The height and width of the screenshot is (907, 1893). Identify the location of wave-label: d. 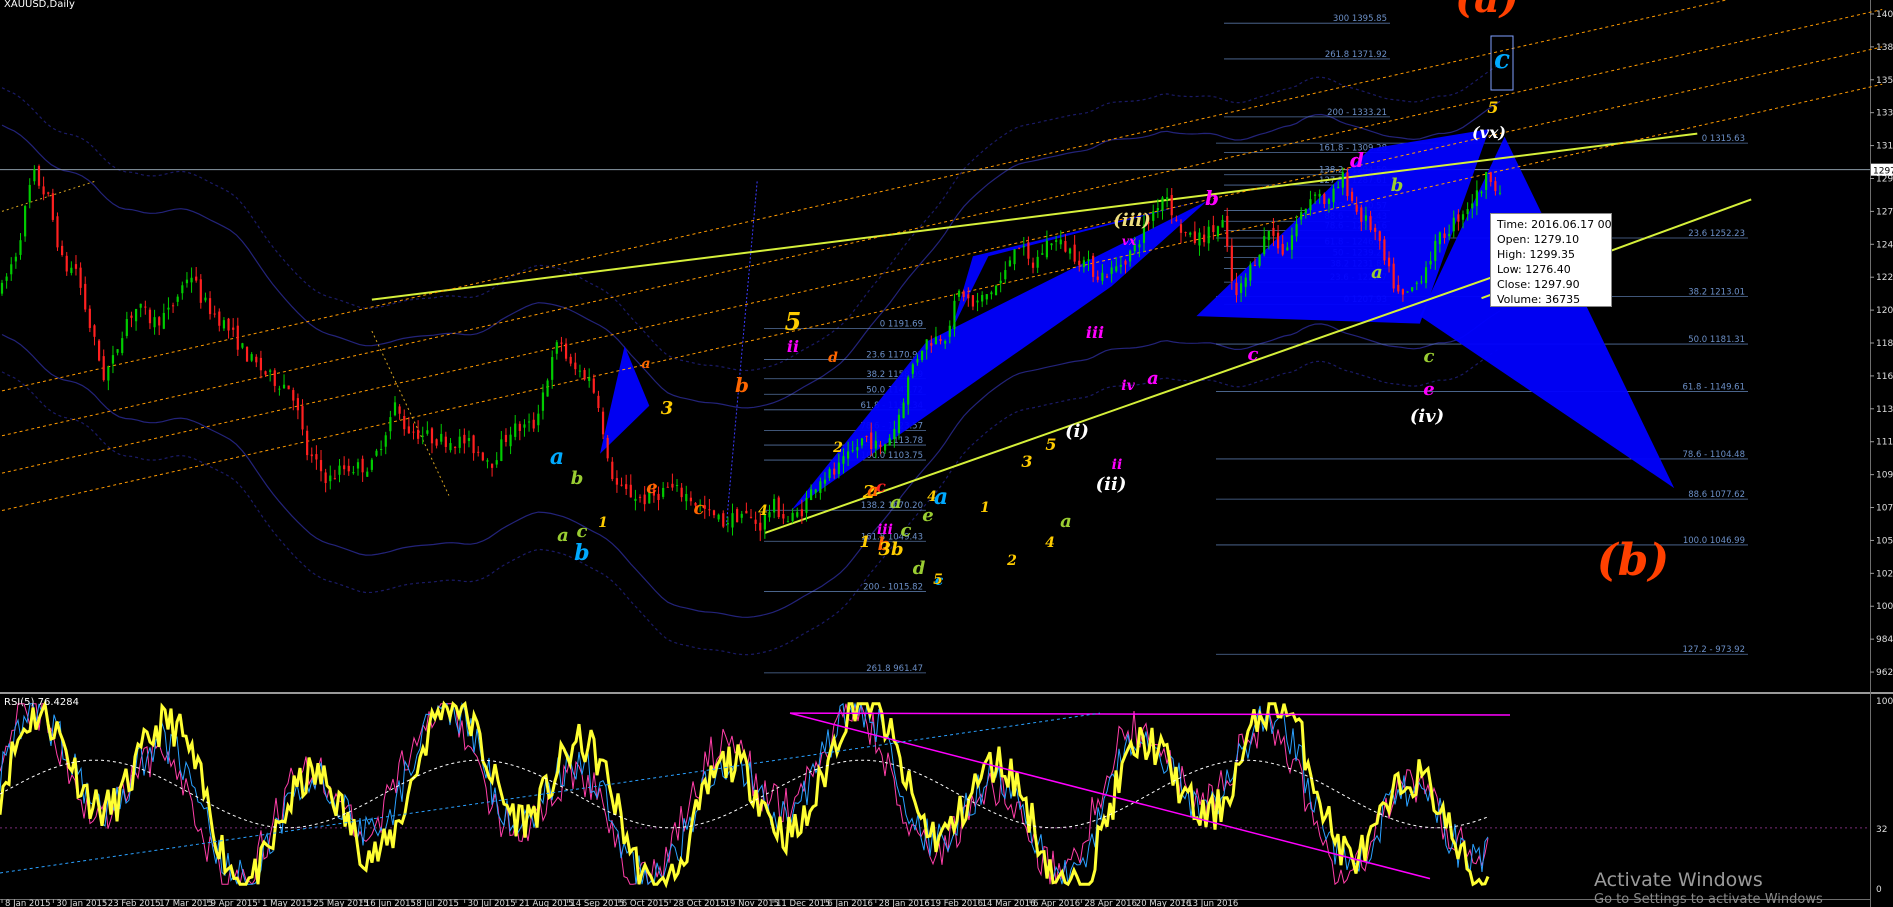
(1357, 160).